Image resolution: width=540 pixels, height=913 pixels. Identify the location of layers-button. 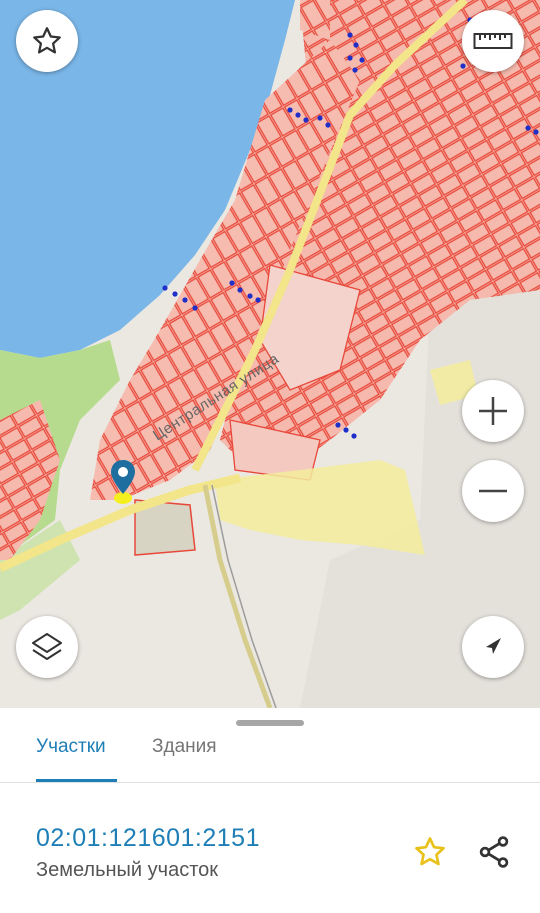
(47, 647).